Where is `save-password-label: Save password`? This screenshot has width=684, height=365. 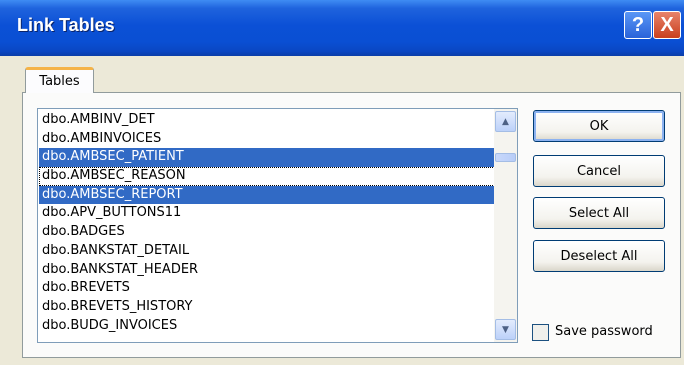
save-password-label: Save password is located at coordinates (604, 331).